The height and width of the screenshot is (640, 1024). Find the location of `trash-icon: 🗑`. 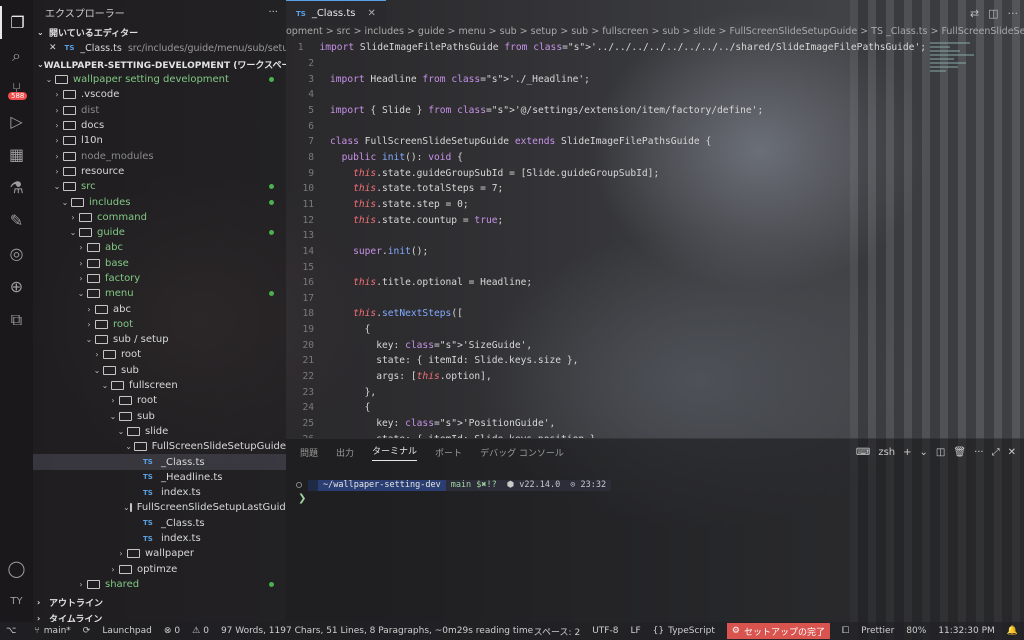

trash-icon: 🗑 is located at coordinates (959, 452).